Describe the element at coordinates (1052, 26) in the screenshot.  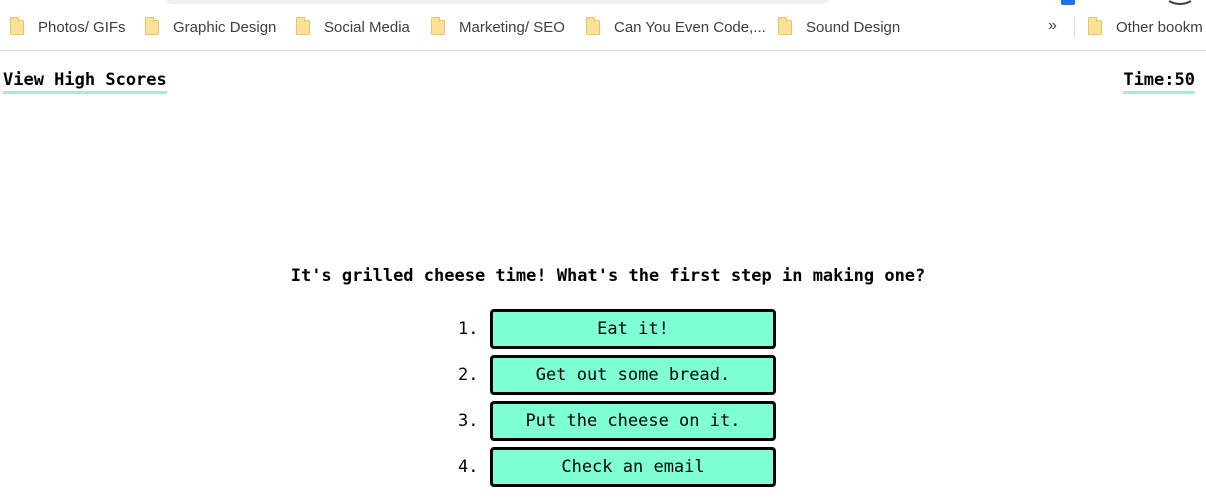
I see `bookmarks-overflow-chevron-icon: »` at that location.